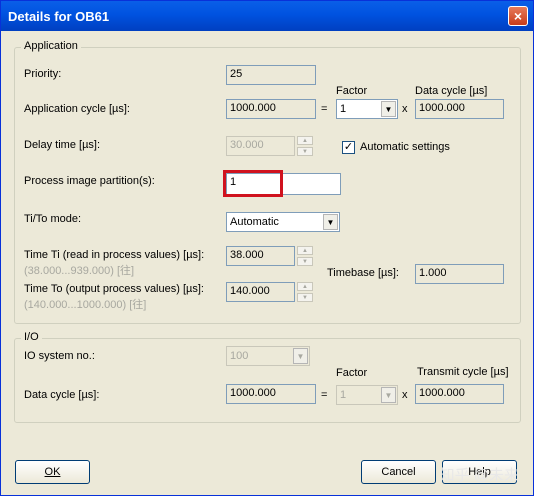 This screenshot has width=534, height=496. Describe the element at coordinates (352, 91) in the screenshot. I see `factor-label: Factor` at that location.